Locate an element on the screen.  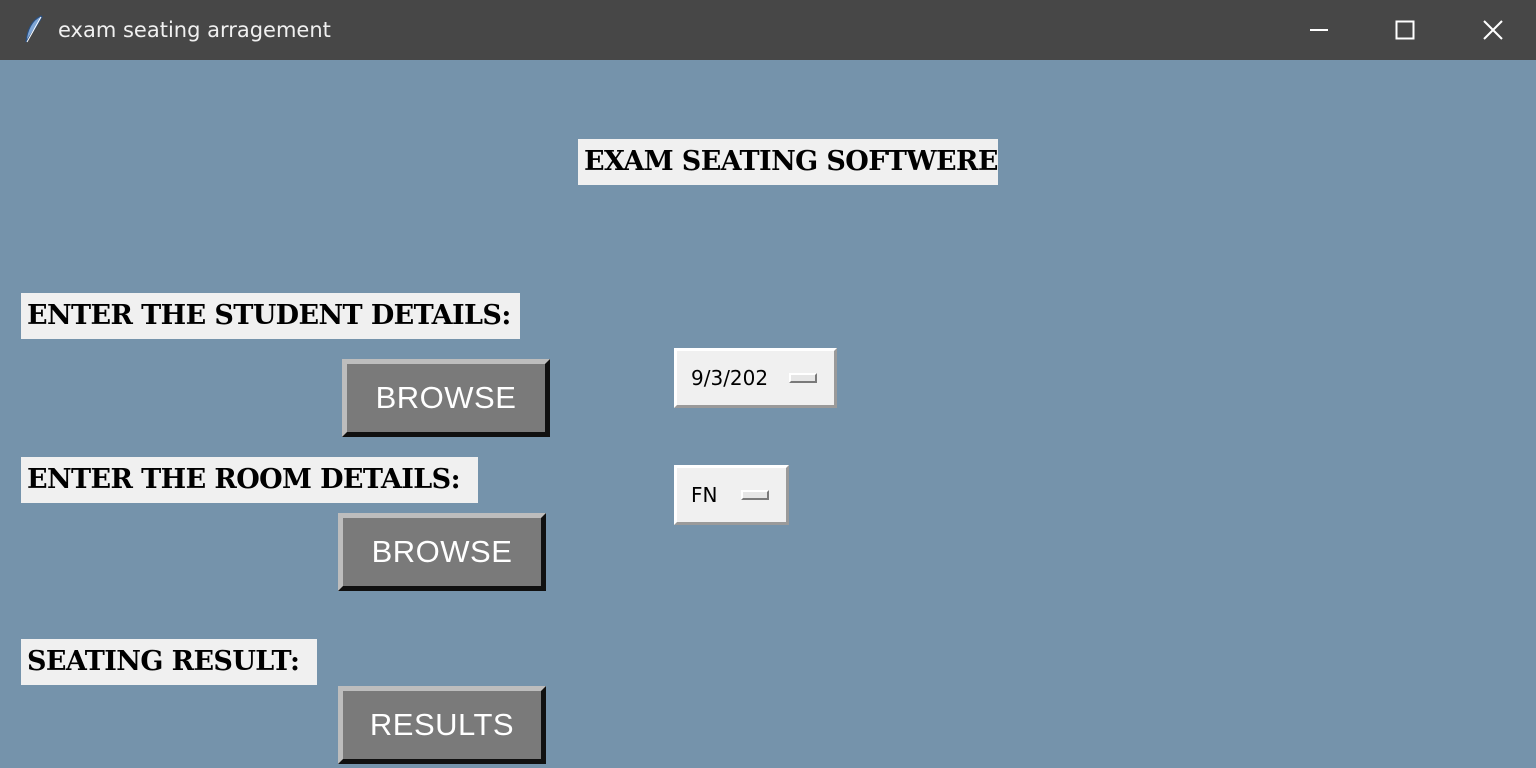
date-option-menu: 9/3/202 is located at coordinates (755, 378).